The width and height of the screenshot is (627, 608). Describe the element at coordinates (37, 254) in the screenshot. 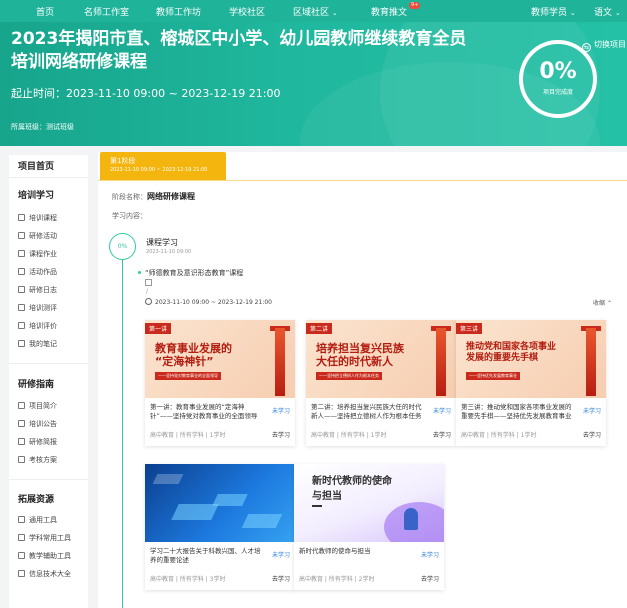

I see `sidebar-item-homework: 课程作业` at that location.